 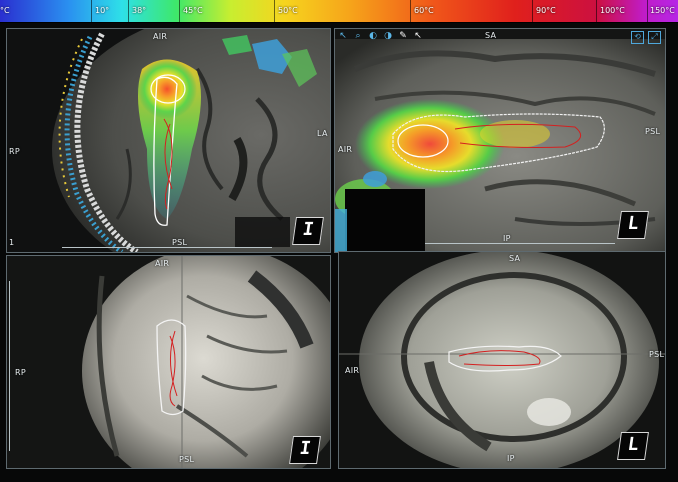 I want to click on scale-label: 38°, so click(x=139, y=10).